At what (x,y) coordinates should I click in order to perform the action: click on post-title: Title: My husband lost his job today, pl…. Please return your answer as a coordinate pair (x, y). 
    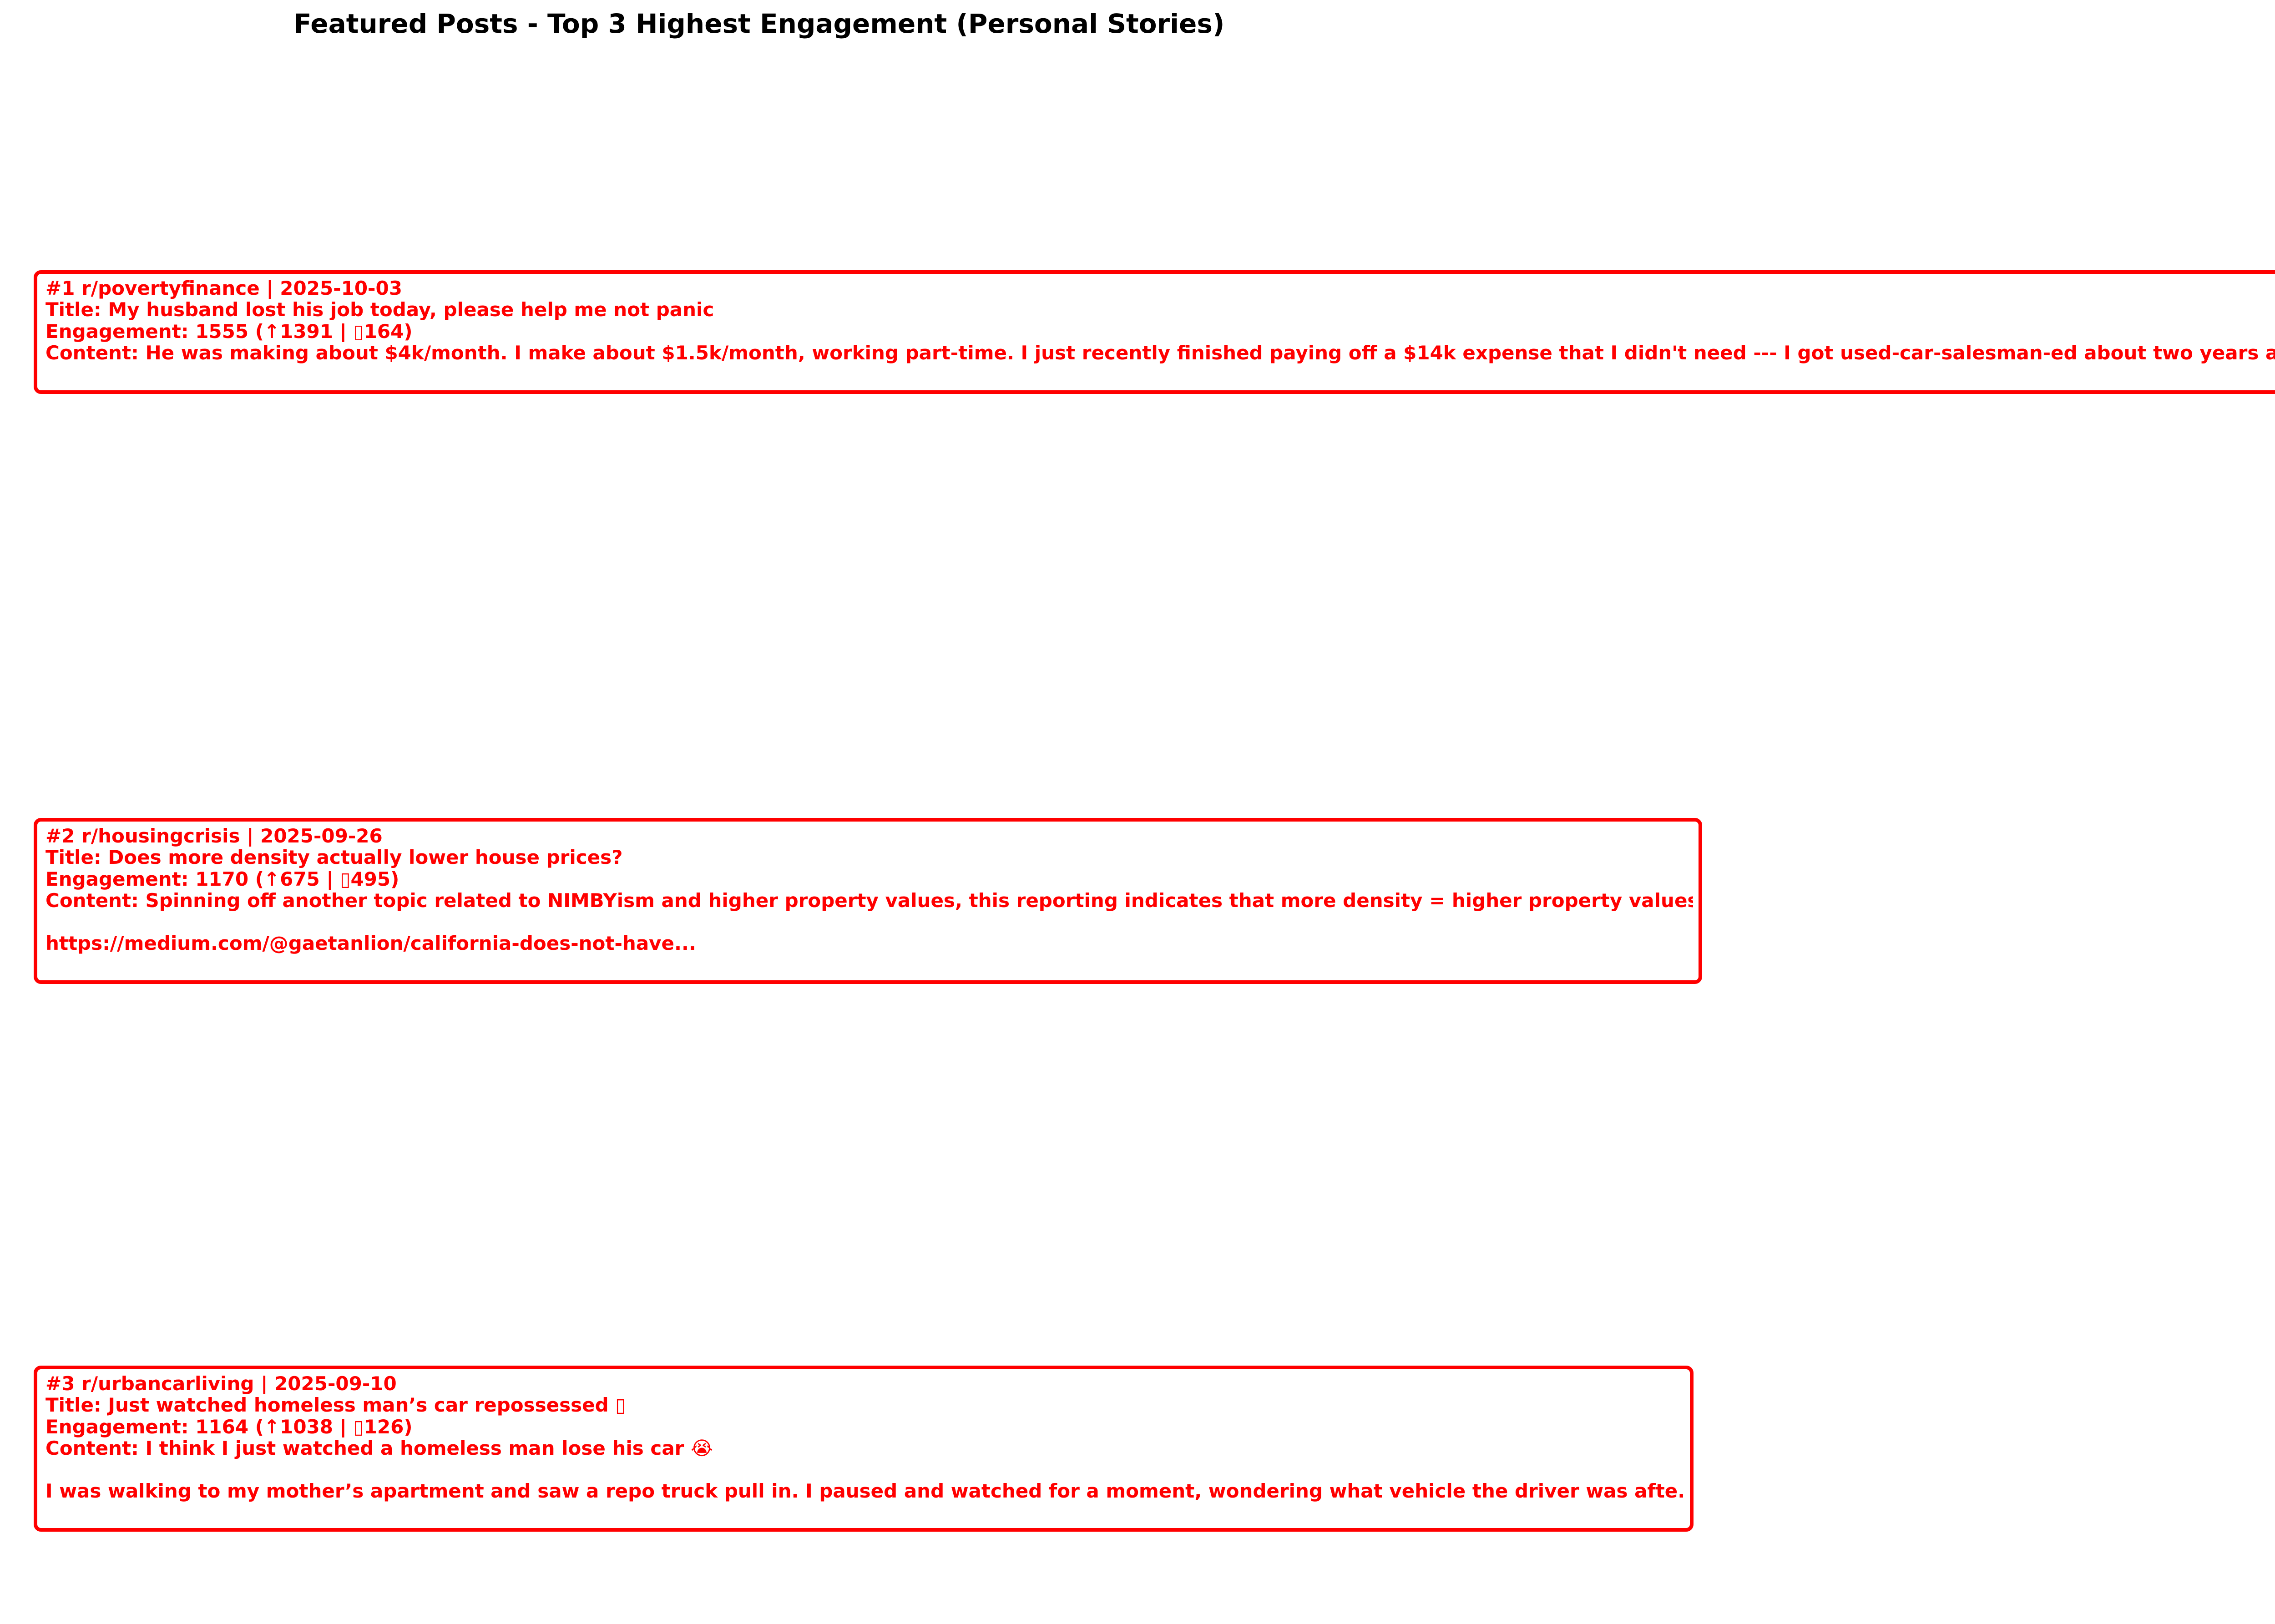
    Looking at the image, I should click on (1161, 309).